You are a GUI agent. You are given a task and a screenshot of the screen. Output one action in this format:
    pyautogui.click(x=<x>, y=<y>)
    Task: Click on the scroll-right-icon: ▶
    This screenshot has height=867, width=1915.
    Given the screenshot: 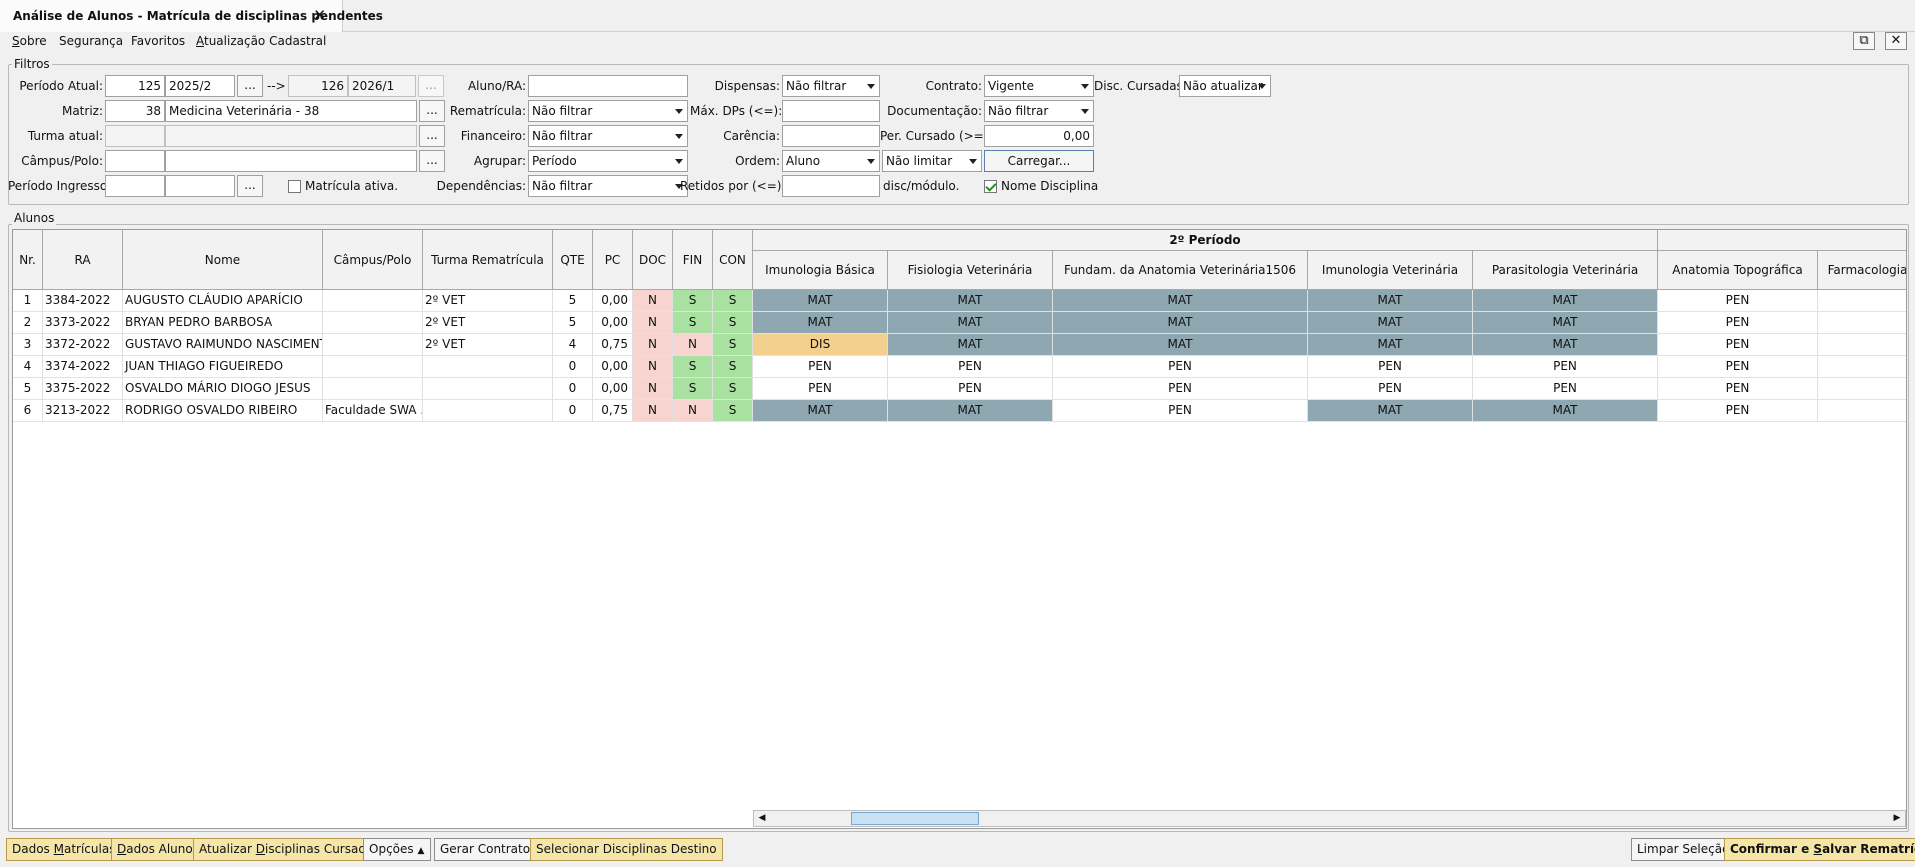 What is the action you would take?
    pyautogui.click(x=1897, y=818)
    